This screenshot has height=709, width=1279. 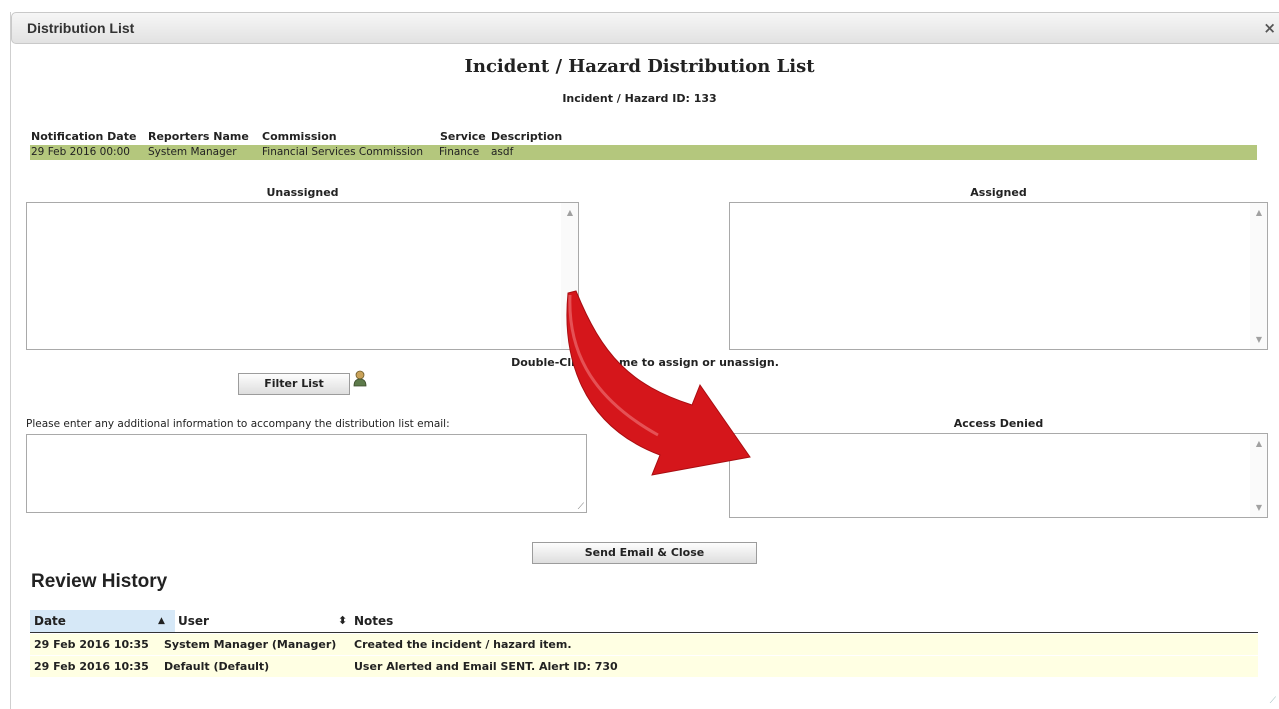 What do you see at coordinates (80, 152) in the screenshot?
I see `cell-notification-date: 29 Feb 2016 00:00` at bounding box center [80, 152].